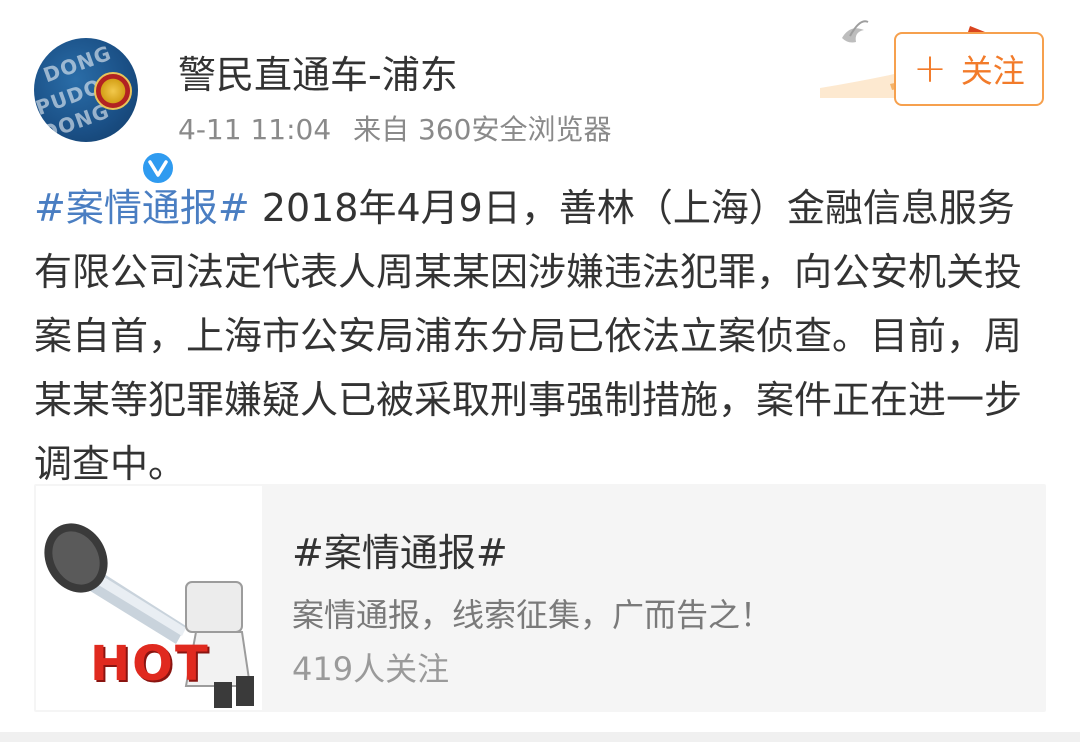 Image resolution: width=1080 pixels, height=742 pixels. What do you see at coordinates (540, 737) in the screenshot?
I see `bottom-divider` at bounding box center [540, 737].